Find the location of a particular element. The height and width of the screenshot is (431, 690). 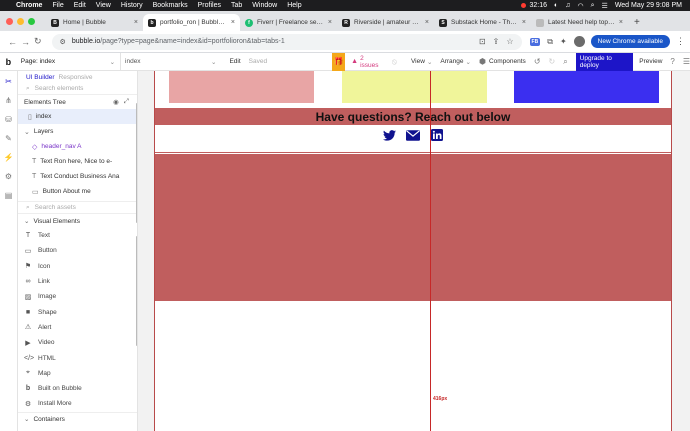

search-elements-field: ⌕ Search elements is located at coordinates (77, 89).